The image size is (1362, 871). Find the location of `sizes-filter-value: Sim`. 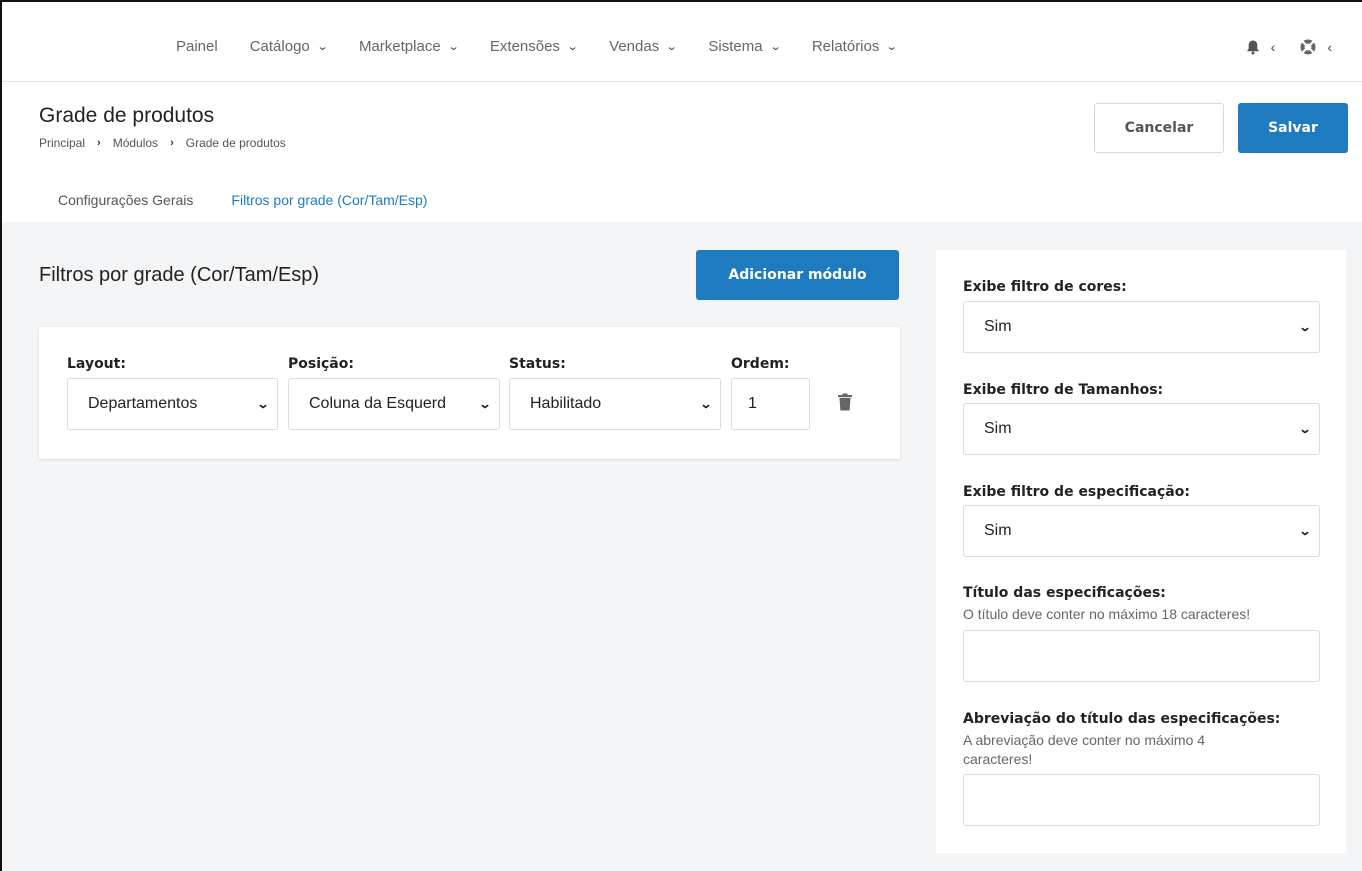

sizes-filter-value: Sim is located at coordinates (998, 428).